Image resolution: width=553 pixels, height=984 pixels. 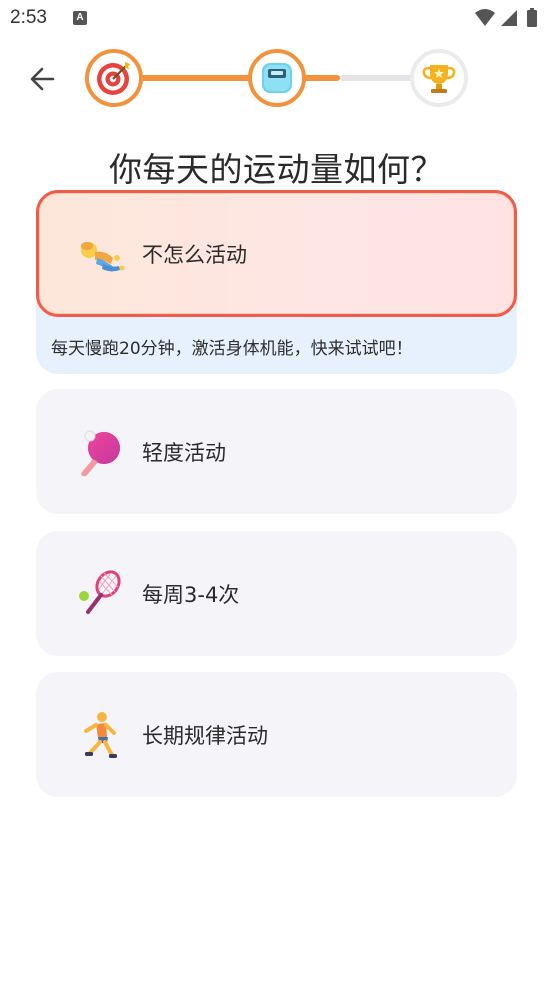 I want to click on trophy-icon, so click(x=439, y=79).